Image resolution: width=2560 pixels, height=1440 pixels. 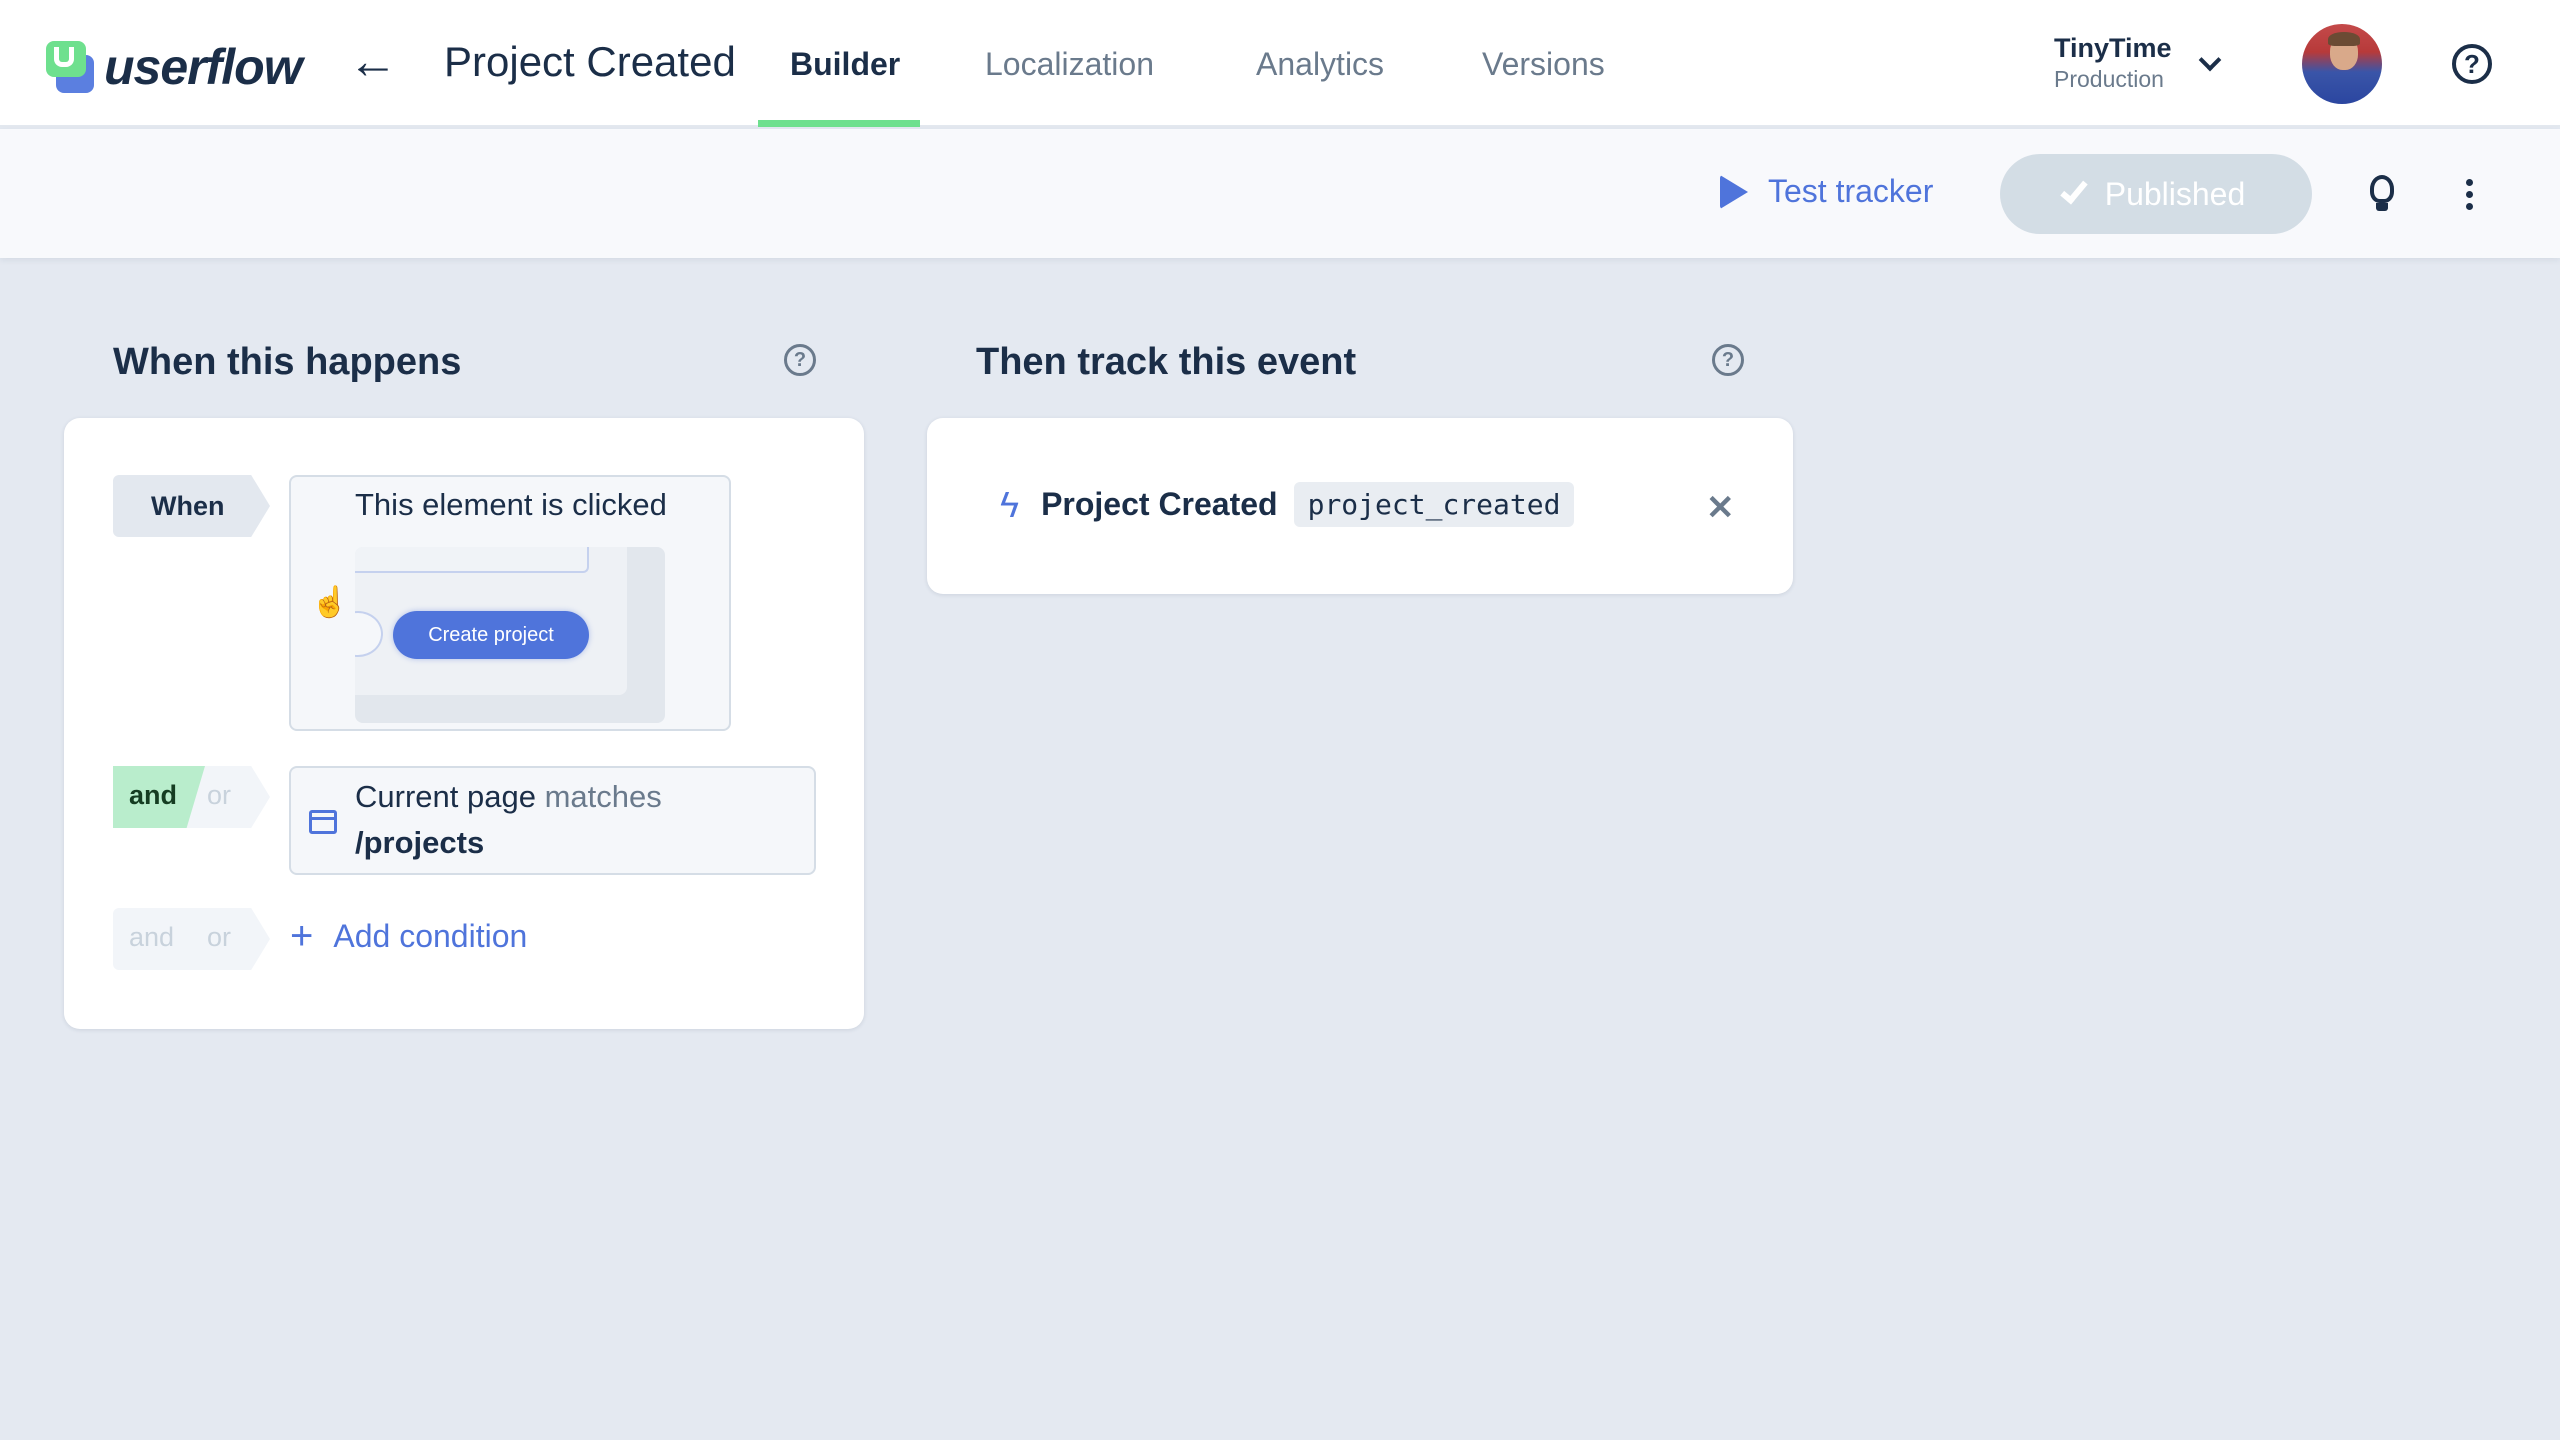 What do you see at coordinates (1720, 508) in the screenshot?
I see `remove-event-icon: ✕` at bounding box center [1720, 508].